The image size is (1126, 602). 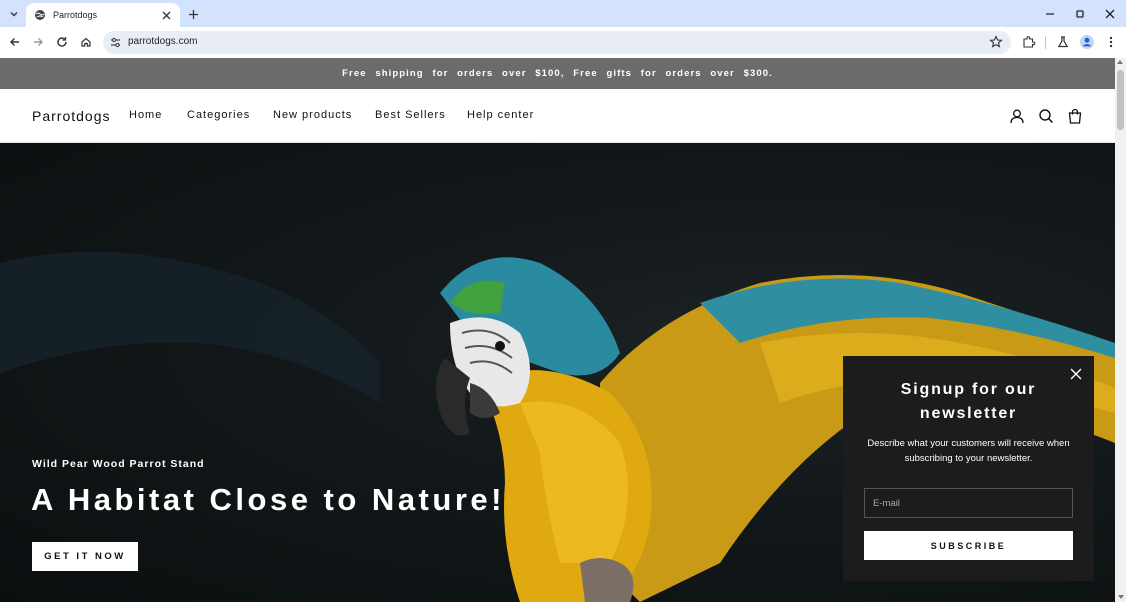 I want to click on nav-home: Home, so click(x=145, y=115).